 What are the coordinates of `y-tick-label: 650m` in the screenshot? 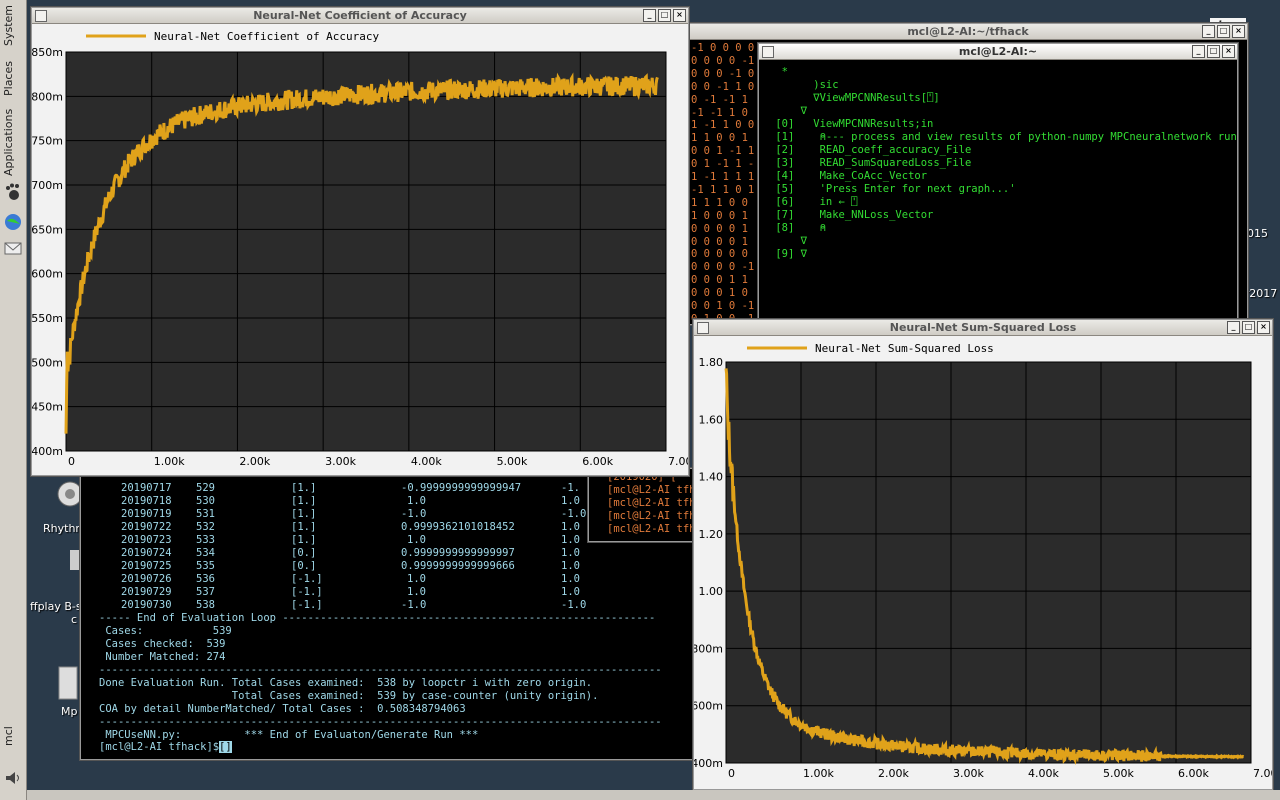 It's located at (47, 229).